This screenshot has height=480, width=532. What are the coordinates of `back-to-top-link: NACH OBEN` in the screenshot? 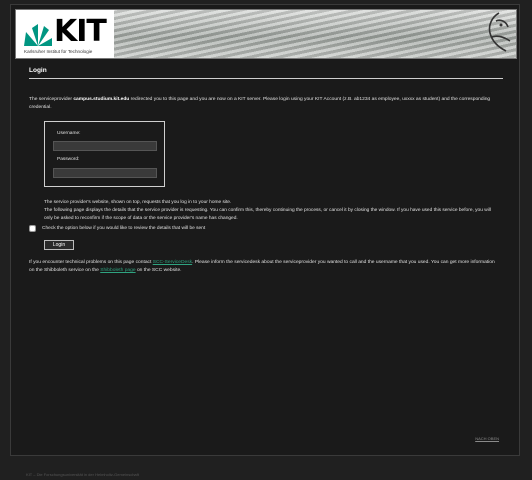 It's located at (487, 438).